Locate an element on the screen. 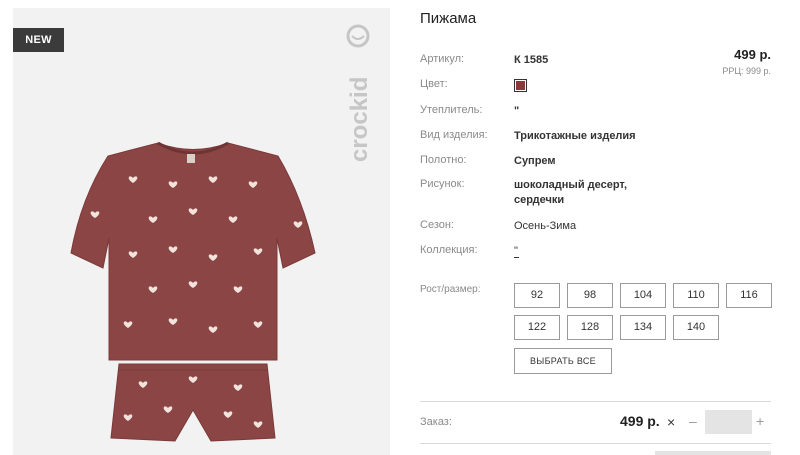 This screenshot has height=455, width=800. season-label: Сезон: is located at coordinates (437, 225).